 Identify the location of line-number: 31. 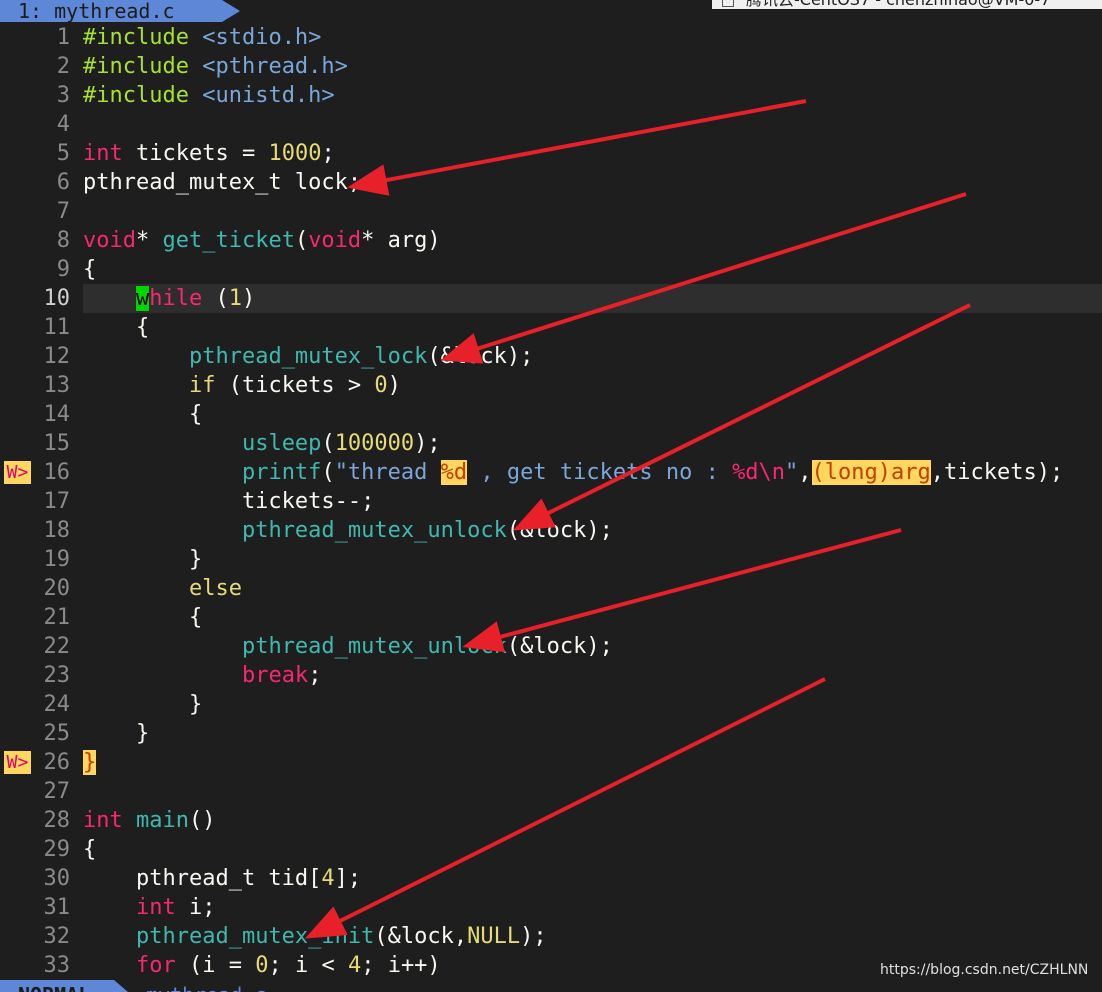
(57, 907).